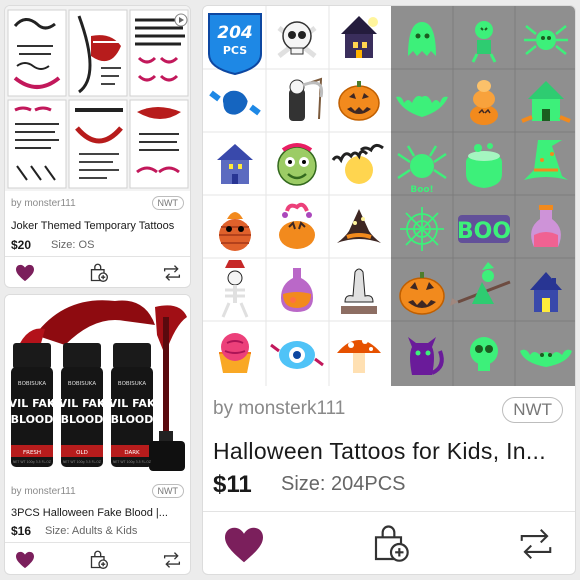 Image resolution: width=580 pixels, height=580 pixels. I want to click on pcs-unit-label: PCS, so click(235, 50).